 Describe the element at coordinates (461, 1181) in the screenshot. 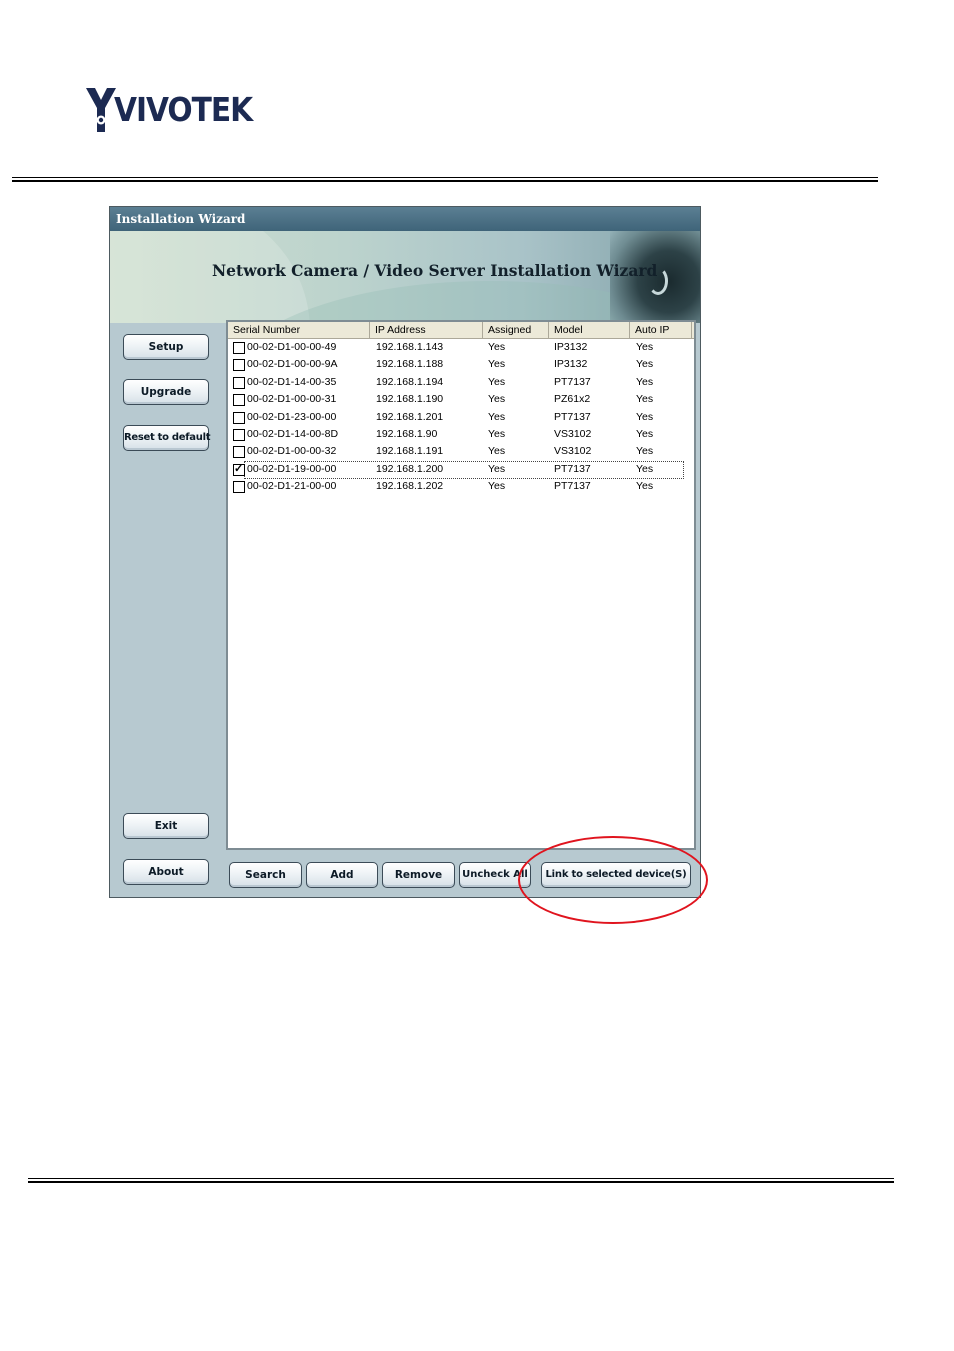

I see `bottom-divider` at that location.